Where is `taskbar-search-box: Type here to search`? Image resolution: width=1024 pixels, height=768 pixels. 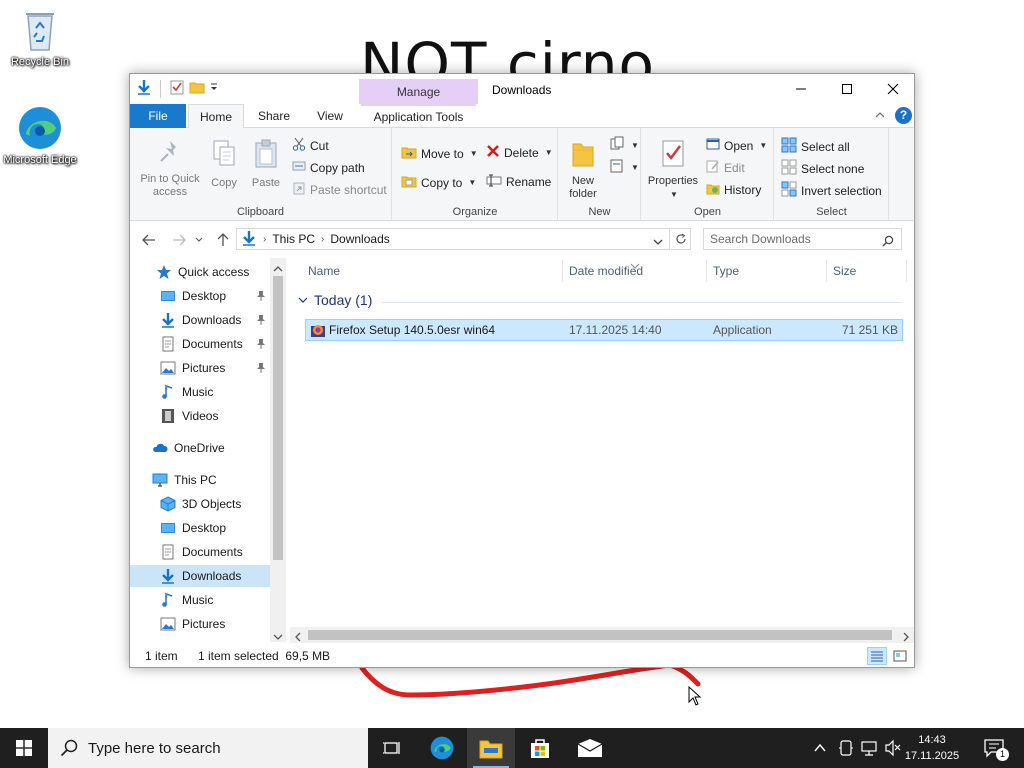
taskbar-search-box: Type here to search is located at coordinates (208, 748).